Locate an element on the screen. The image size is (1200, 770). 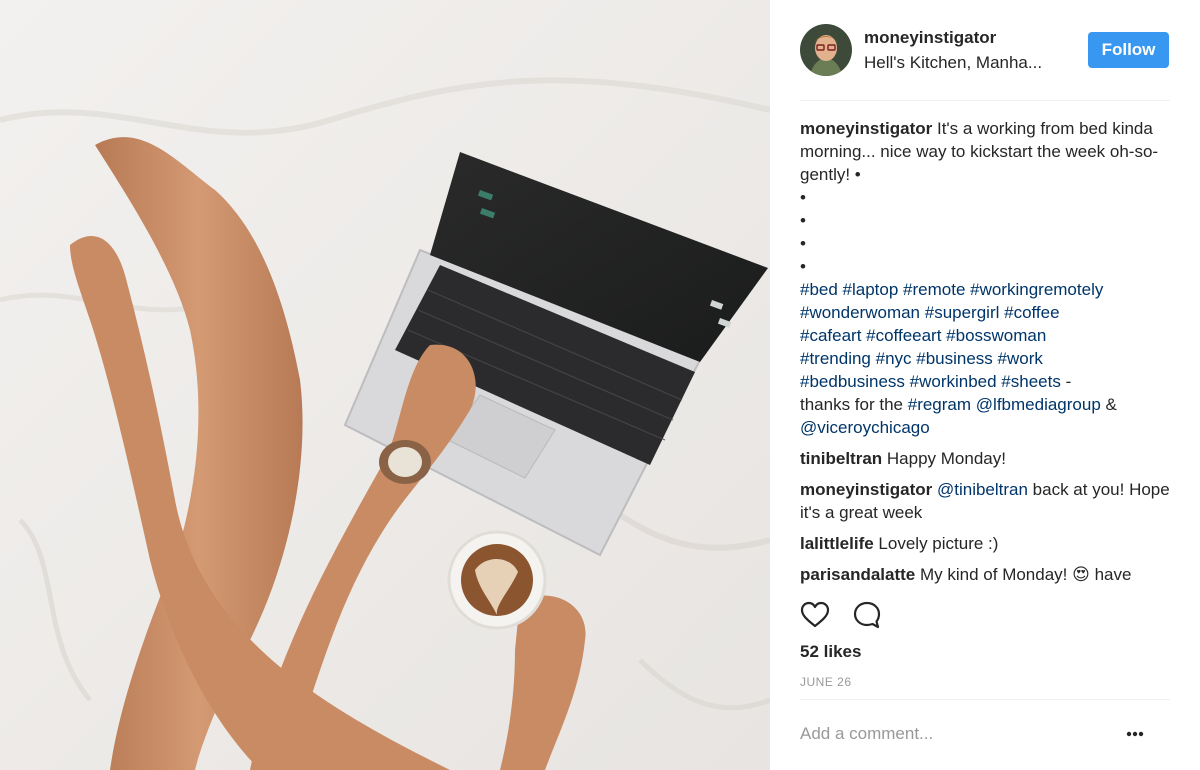
avatar-image is located at coordinates (826, 50).